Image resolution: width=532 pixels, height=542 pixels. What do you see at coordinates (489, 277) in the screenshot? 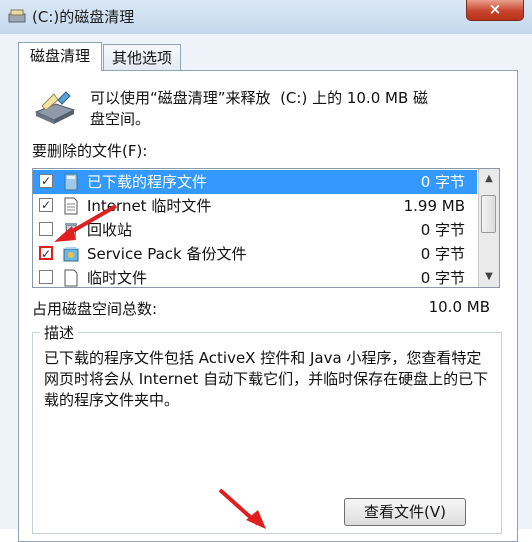
I see `scroll-down-button: ▼` at bounding box center [489, 277].